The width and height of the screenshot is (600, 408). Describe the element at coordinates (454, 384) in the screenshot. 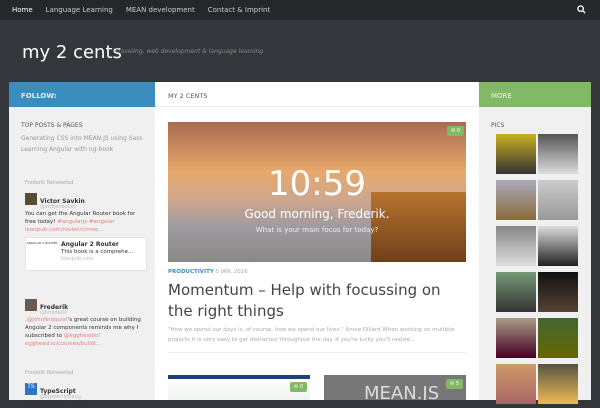

I see `comment-count-badge: ✉ 5` at that location.